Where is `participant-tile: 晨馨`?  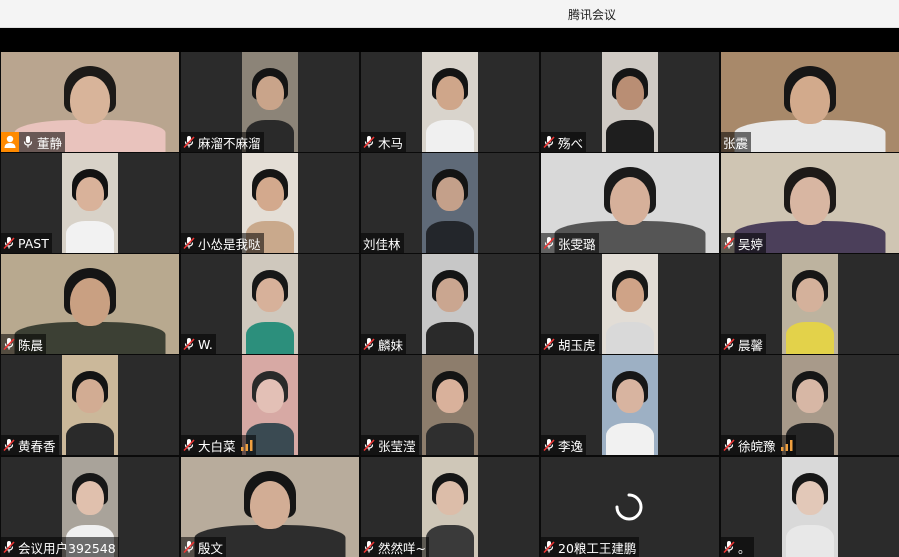
participant-tile: 晨馨 is located at coordinates (810, 304).